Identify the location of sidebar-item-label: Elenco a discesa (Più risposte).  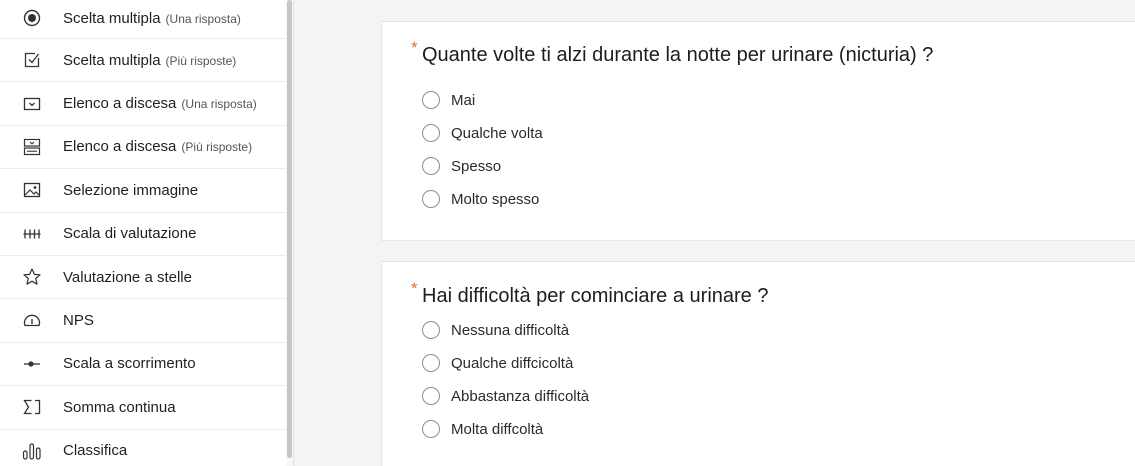
(158, 147).